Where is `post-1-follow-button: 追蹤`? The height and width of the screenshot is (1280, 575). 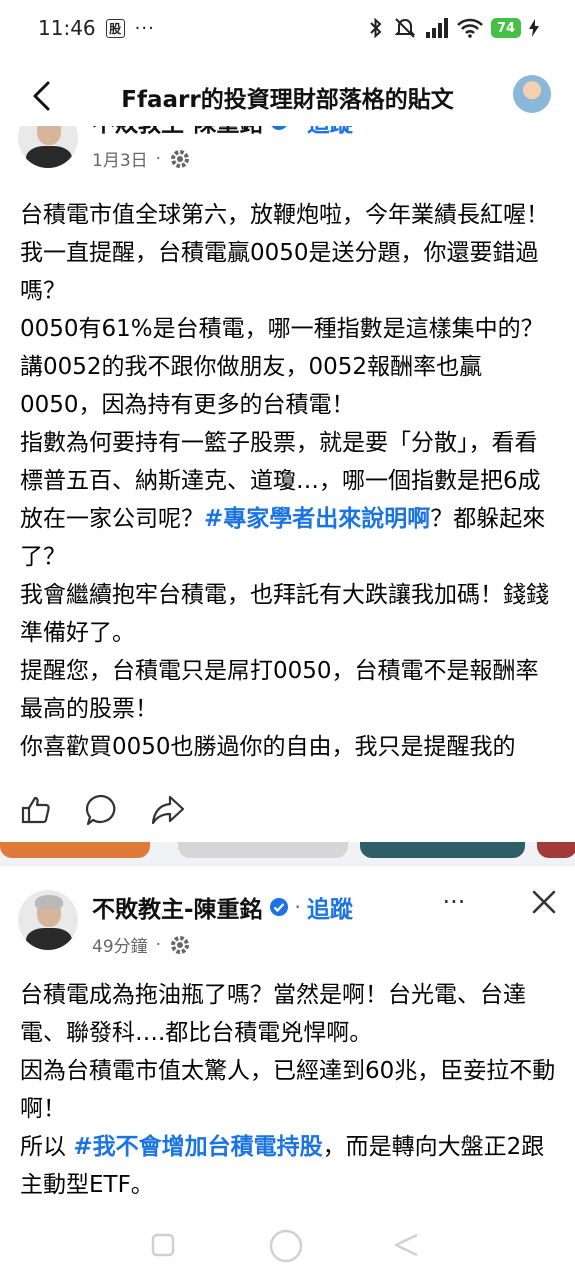 post-1-follow-button: 追蹤 is located at coordinates (330, 132).